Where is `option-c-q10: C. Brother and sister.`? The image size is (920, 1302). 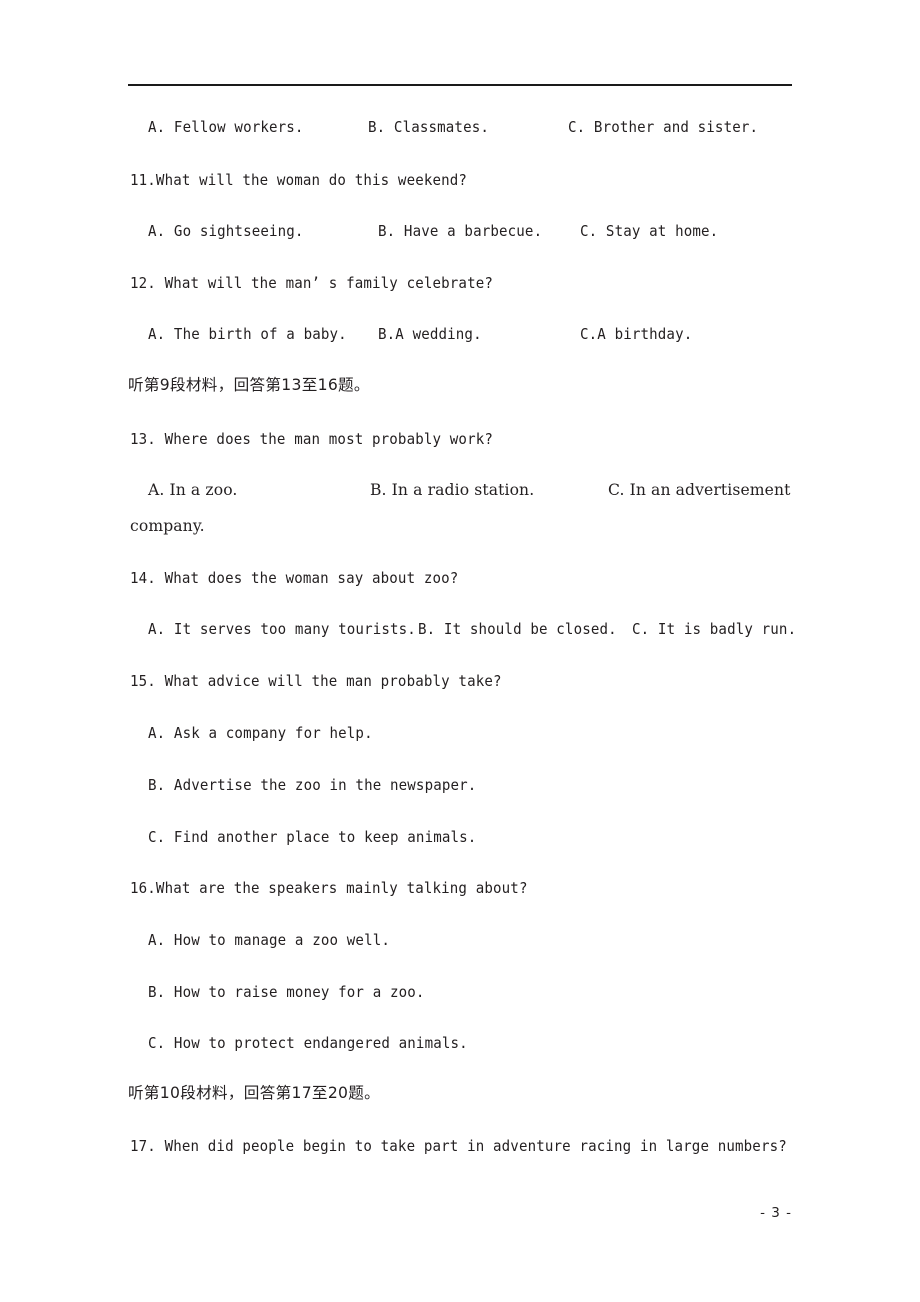 option-c-q10: C. Brother and sister. is located at coordinates (663, 127).